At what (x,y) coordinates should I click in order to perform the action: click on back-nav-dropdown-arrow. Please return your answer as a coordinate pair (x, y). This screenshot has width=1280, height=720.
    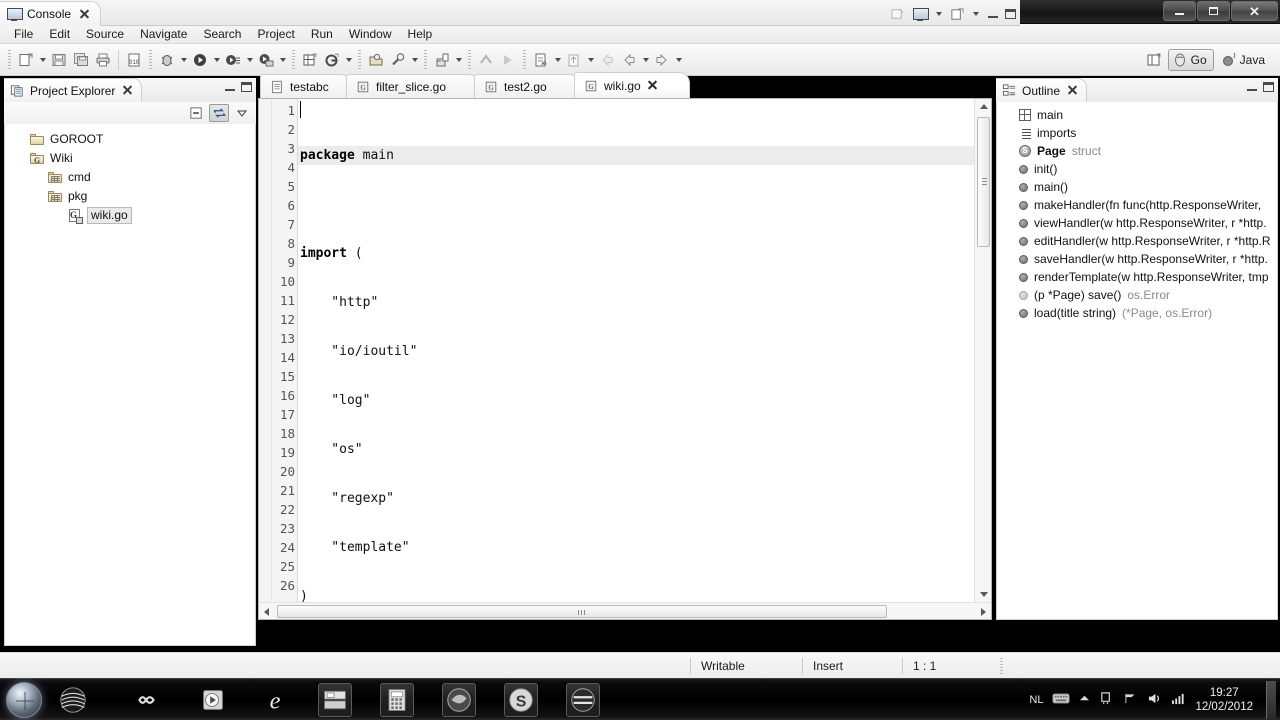
    Looking at the image, I should click on (645, 60).